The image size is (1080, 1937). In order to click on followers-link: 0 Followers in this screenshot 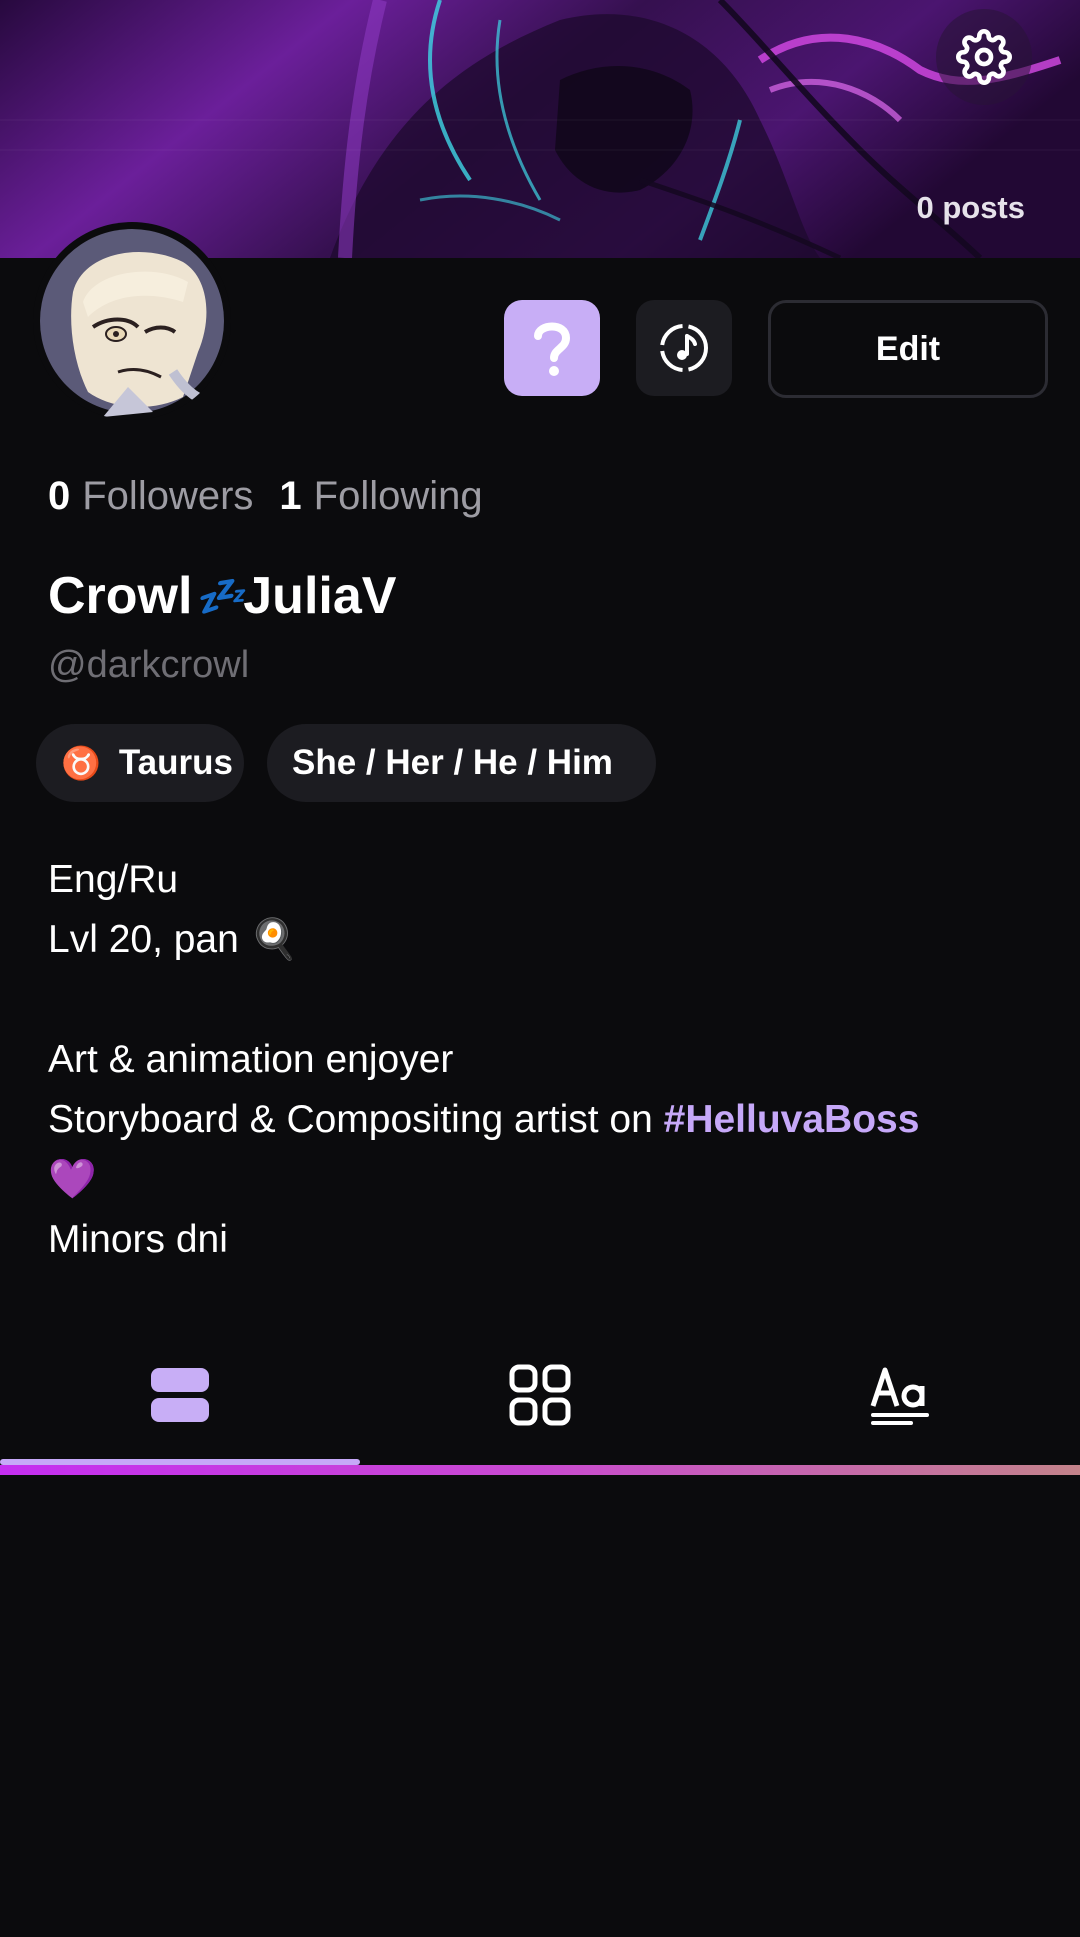, I will do `click(150, 496)`.